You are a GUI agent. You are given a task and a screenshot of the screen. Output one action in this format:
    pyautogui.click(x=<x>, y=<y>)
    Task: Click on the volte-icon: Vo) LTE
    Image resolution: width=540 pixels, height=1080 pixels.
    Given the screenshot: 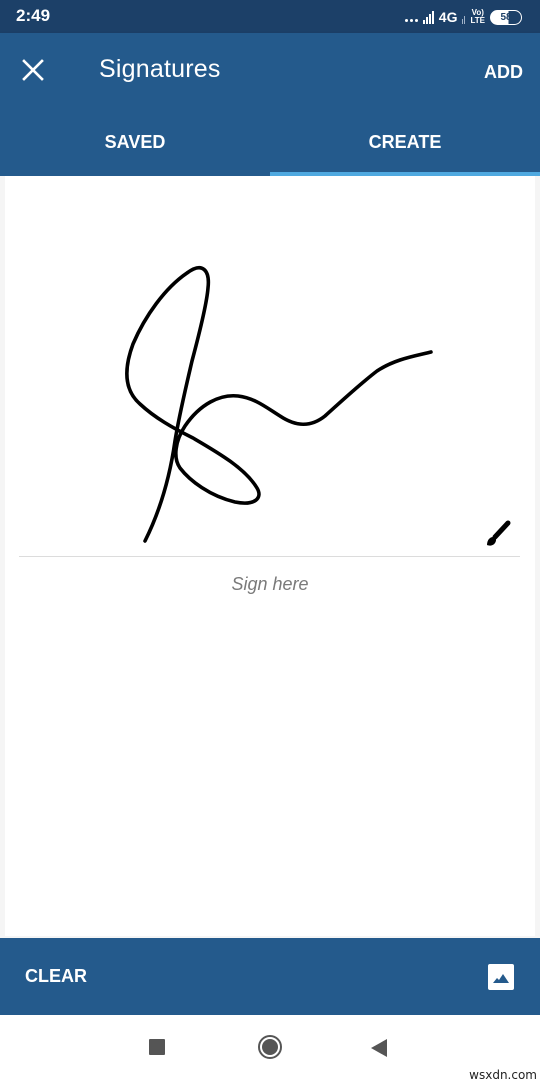 What is the action you would take?
    pyautogui.click(x=477, y=17)
    